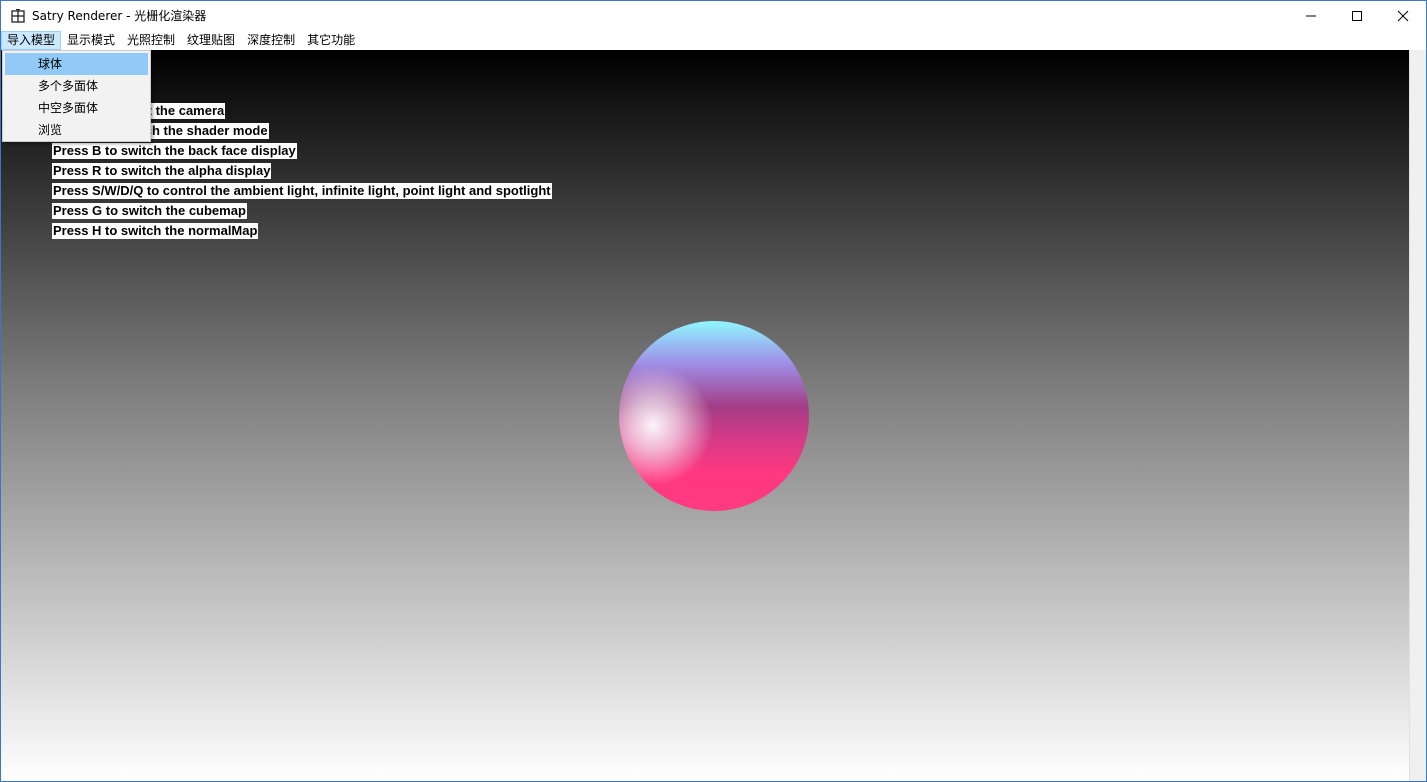 The height and width of the screenshot is (782, 1427). What do you see at coordinates (151, 40) in the screenshot?
I see `menu-lighting-control: 光照控制` at bounding box center [151, 40].